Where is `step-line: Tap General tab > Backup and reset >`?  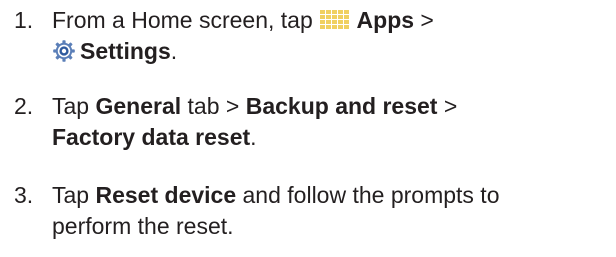
step-line: Tap General tab > Backup and reset > is located at coordinates (330, 106).